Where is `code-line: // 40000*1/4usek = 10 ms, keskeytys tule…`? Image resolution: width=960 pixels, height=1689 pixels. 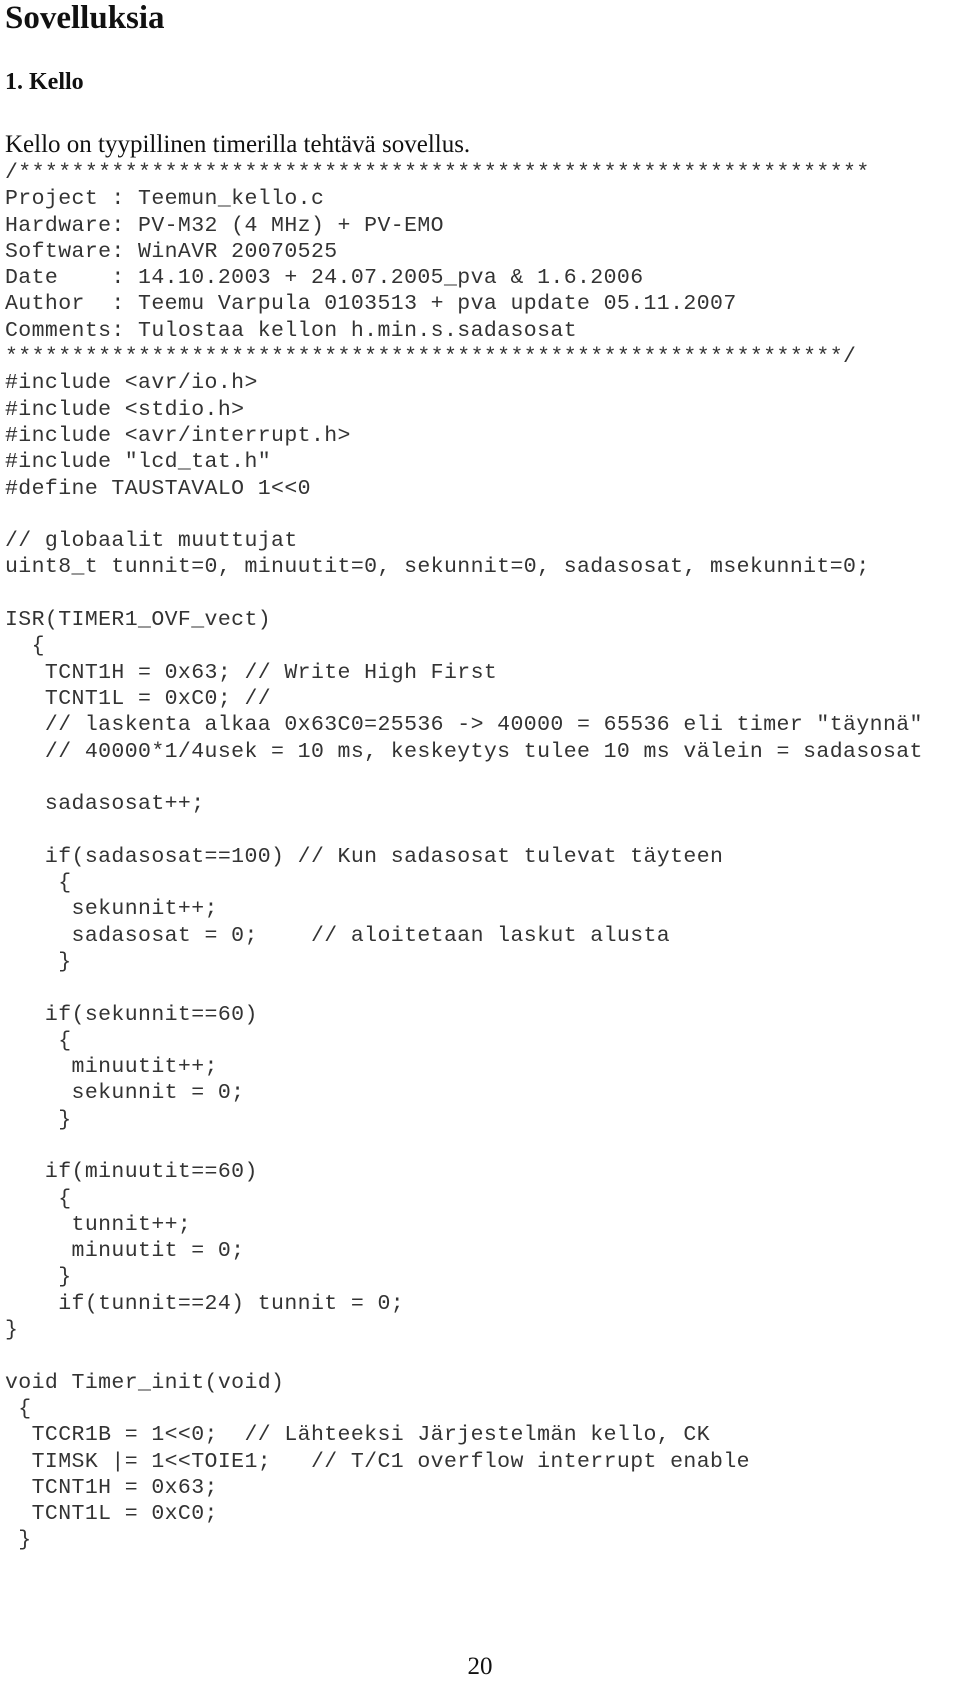
code-line: // 40000*1/4usek = 10 ms, keskeytys tule… is located at coordinates (464, 751).